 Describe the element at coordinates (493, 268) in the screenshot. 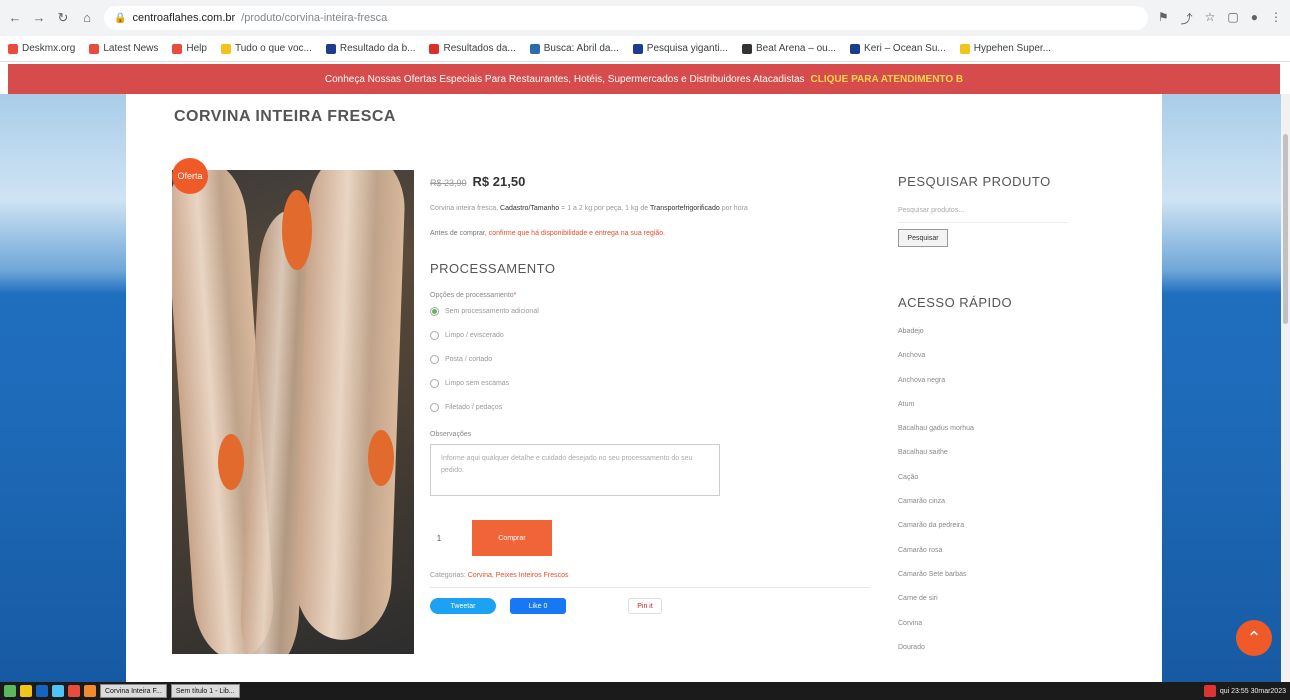

I see `processing-heading: PROCESSAMENTO` at that location.